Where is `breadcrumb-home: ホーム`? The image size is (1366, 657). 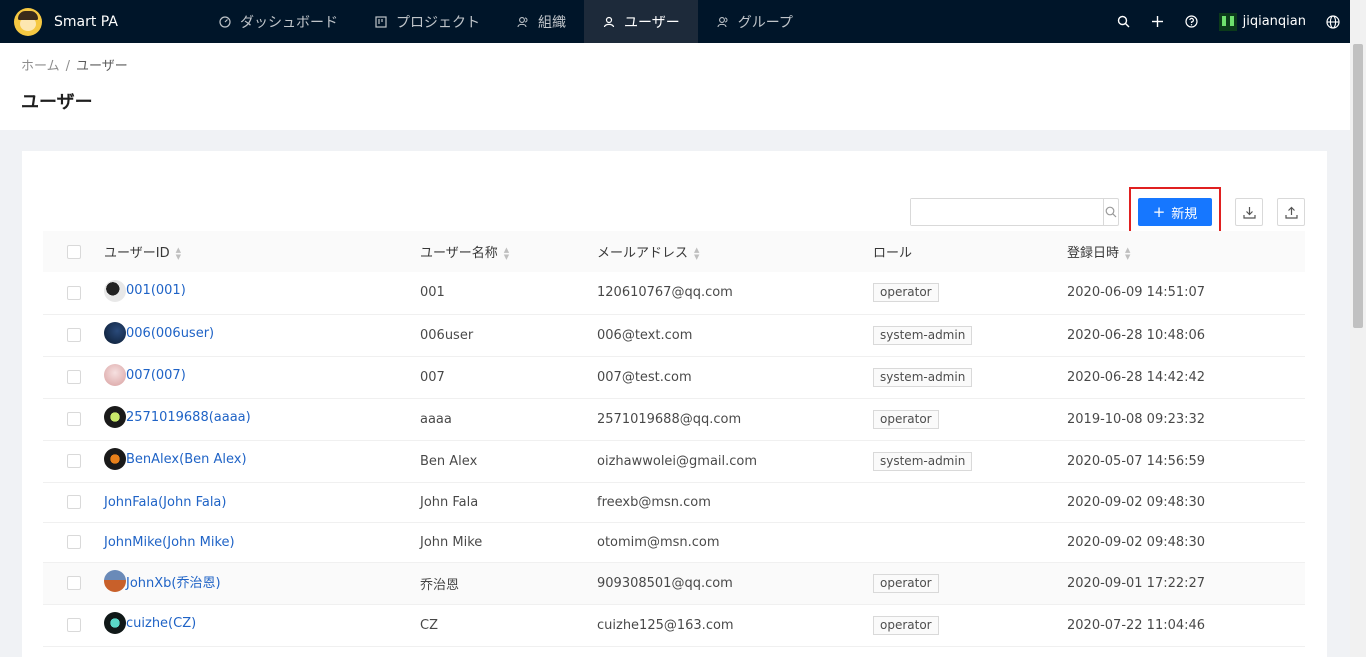
breadcrumb-home: ホーム is located at coordinates (40, 66).